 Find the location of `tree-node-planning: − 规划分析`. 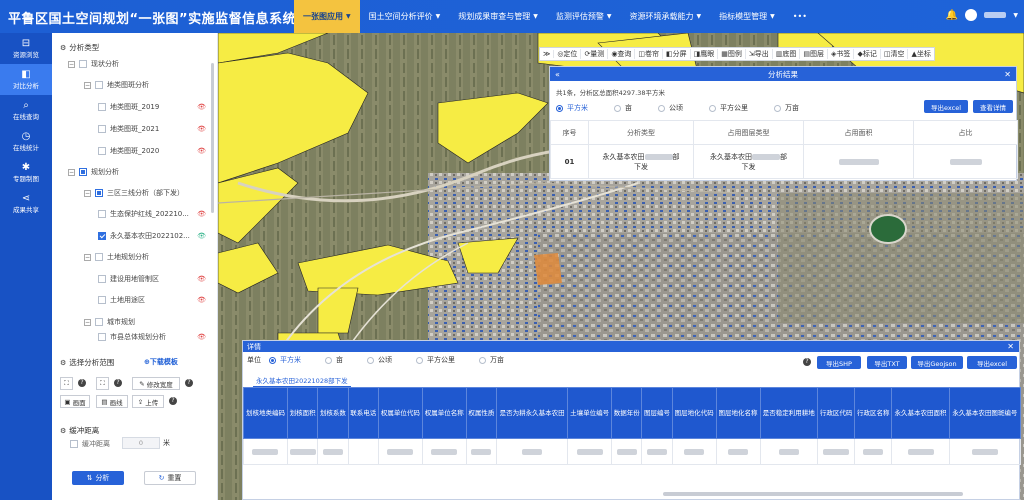

tree-node-planning: − 规划分析 is located at coordinates (93, 172).